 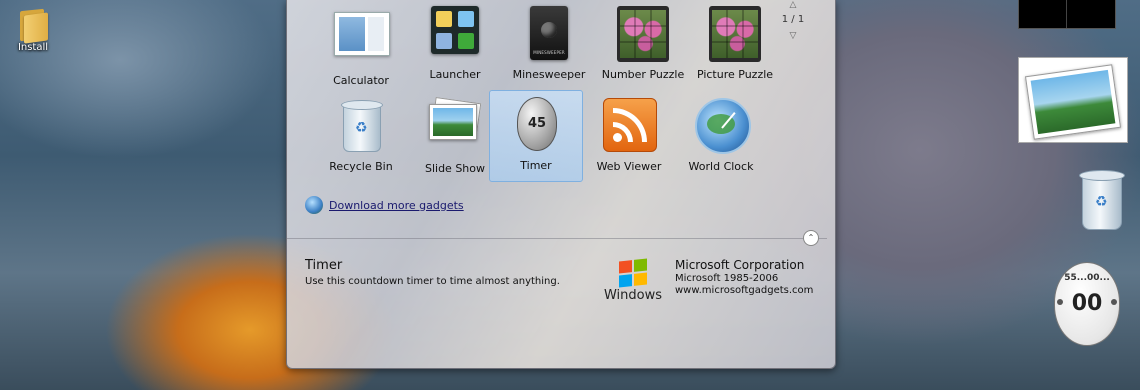 I want to click on minesweeper-icon-text: MINESWEEPER, so click(x=549, y=52).